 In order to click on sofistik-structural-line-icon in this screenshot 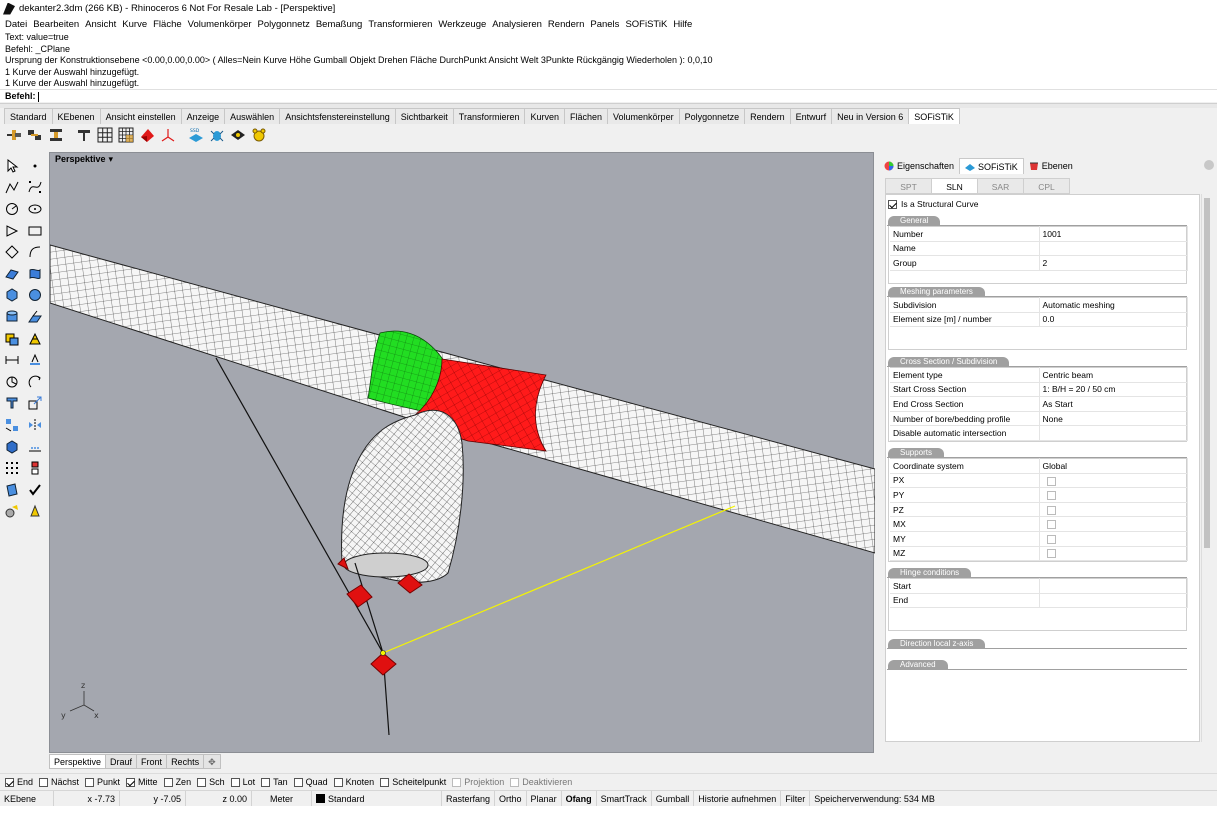, I will do `click(35, 135)`.